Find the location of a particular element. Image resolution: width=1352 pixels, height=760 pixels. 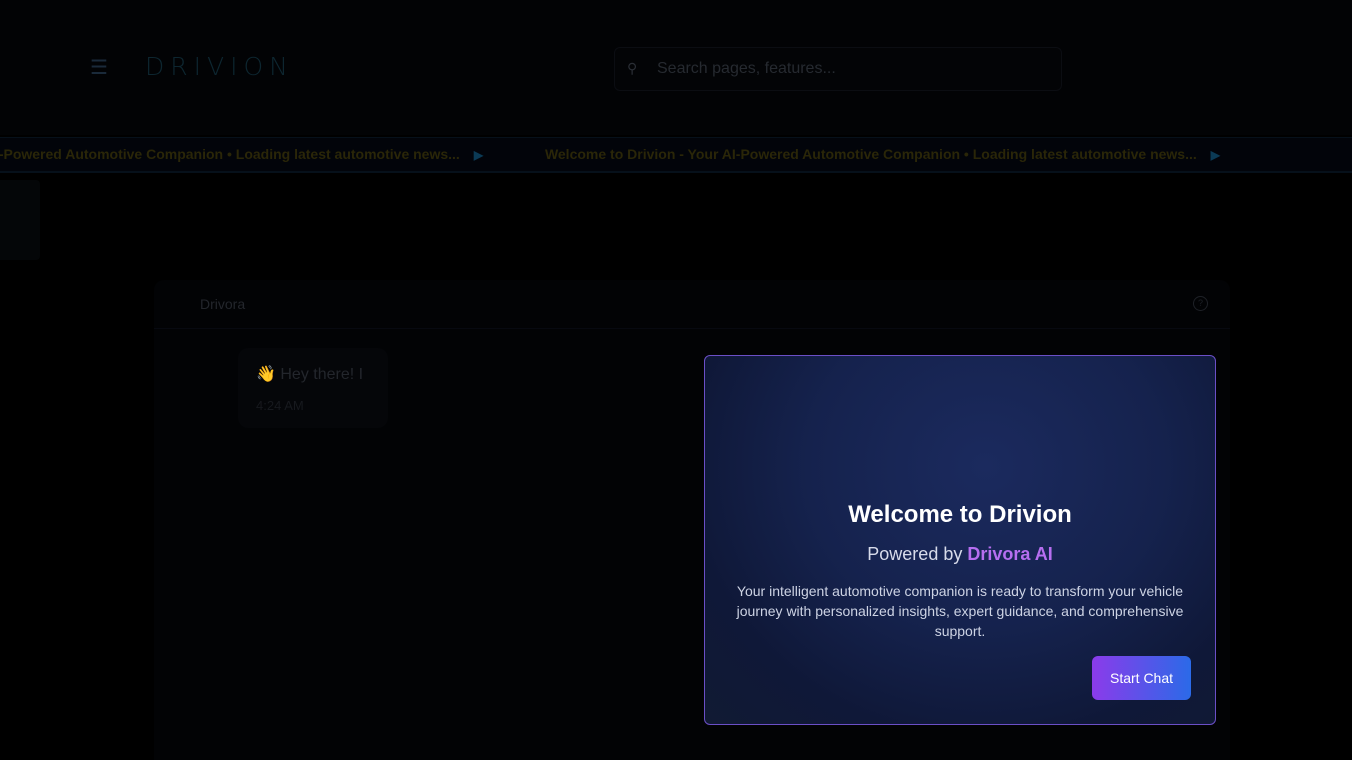

chat-header: Drivora ? is located at coordinates (692, 304).